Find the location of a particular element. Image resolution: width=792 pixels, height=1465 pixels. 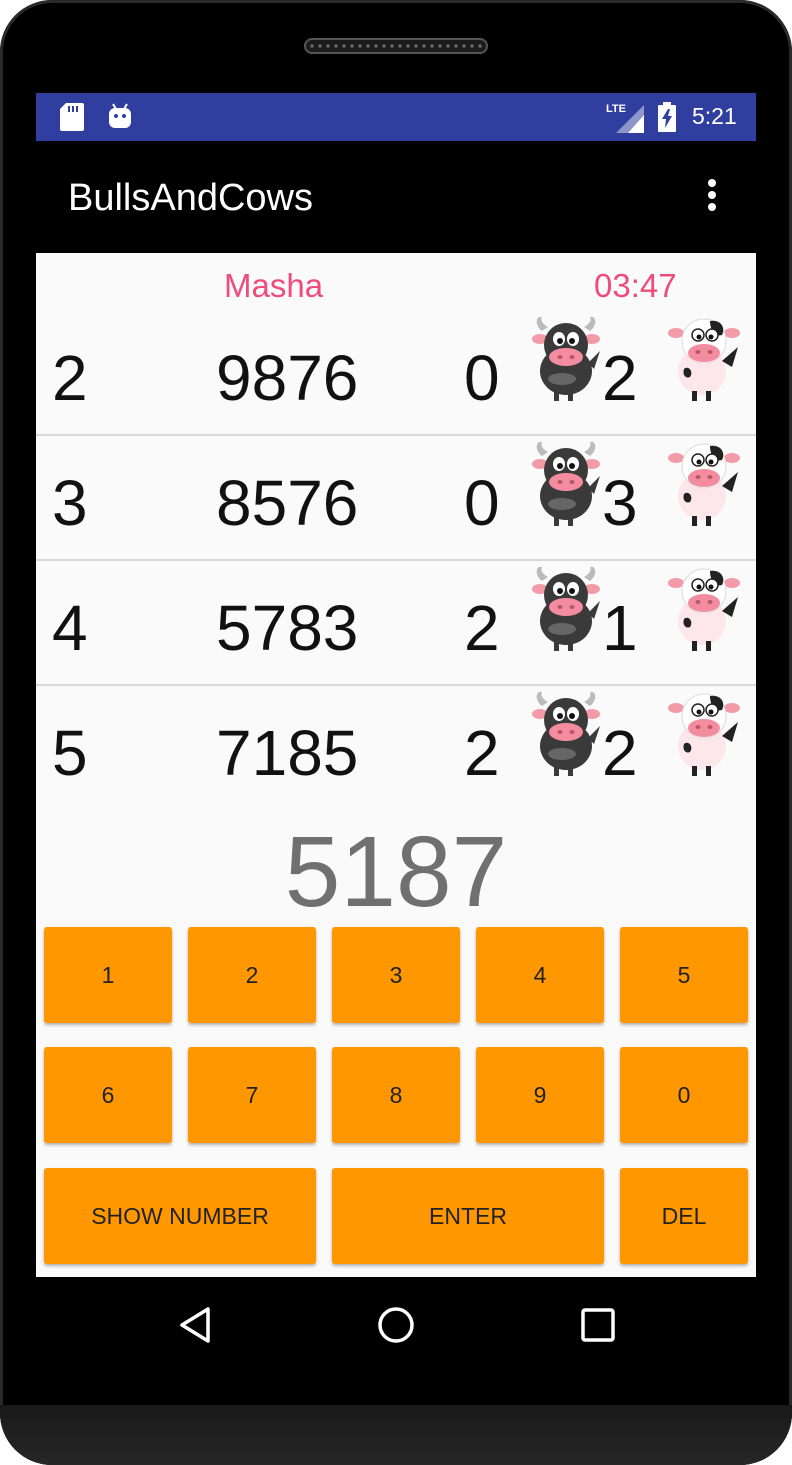

game-timer: 03:47 is located at coordinates (635, 285).